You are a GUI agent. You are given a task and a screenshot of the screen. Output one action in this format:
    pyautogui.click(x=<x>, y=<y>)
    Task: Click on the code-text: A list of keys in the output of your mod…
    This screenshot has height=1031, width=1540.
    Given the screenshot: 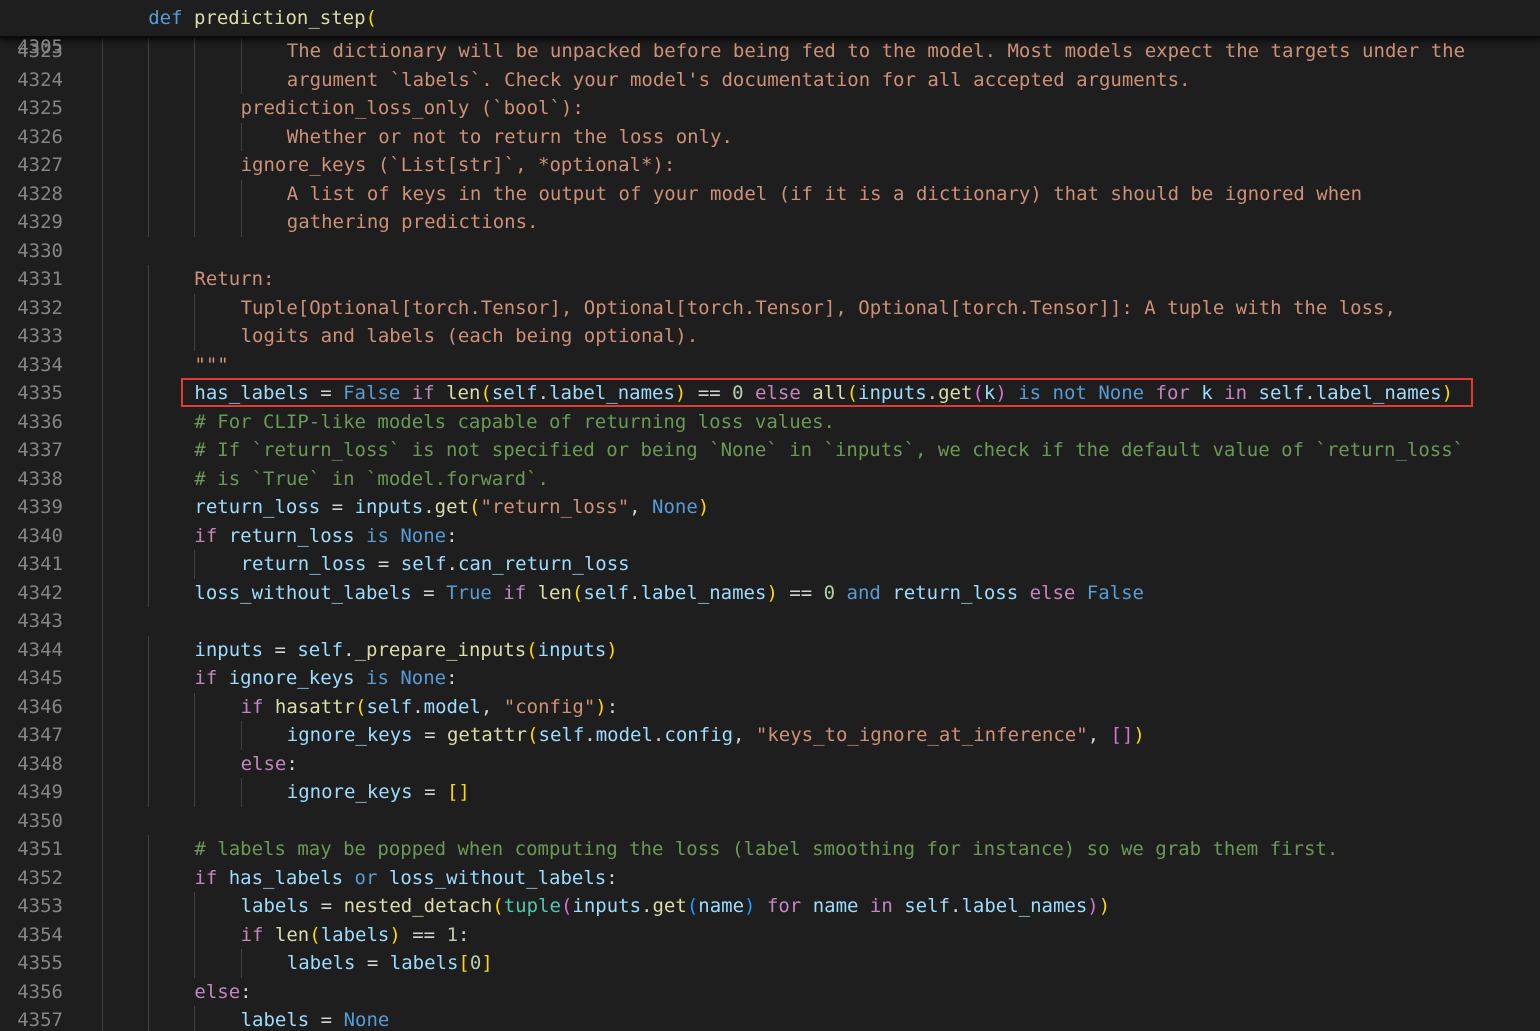 What is the action you would take?
    pyautogui.click(x=824, y=194)
    